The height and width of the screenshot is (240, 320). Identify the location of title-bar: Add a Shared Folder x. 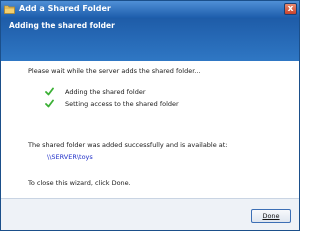
(150, 9).